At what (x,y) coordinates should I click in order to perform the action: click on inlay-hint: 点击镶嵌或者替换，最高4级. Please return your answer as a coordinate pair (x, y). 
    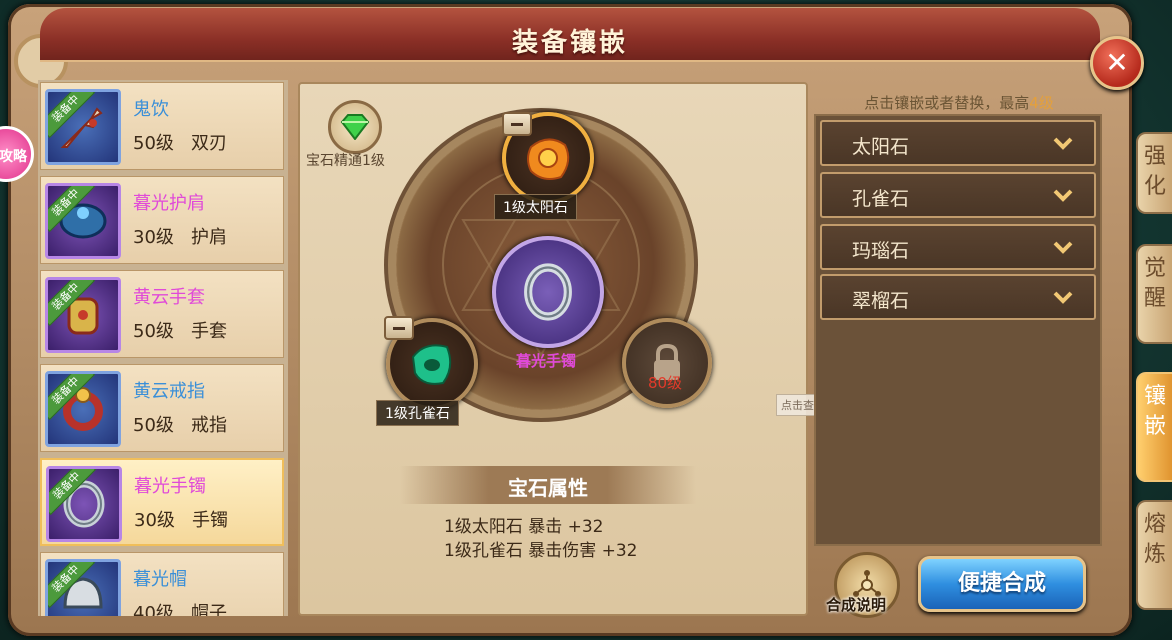
    Looking at the image, I should click on (959, 102).